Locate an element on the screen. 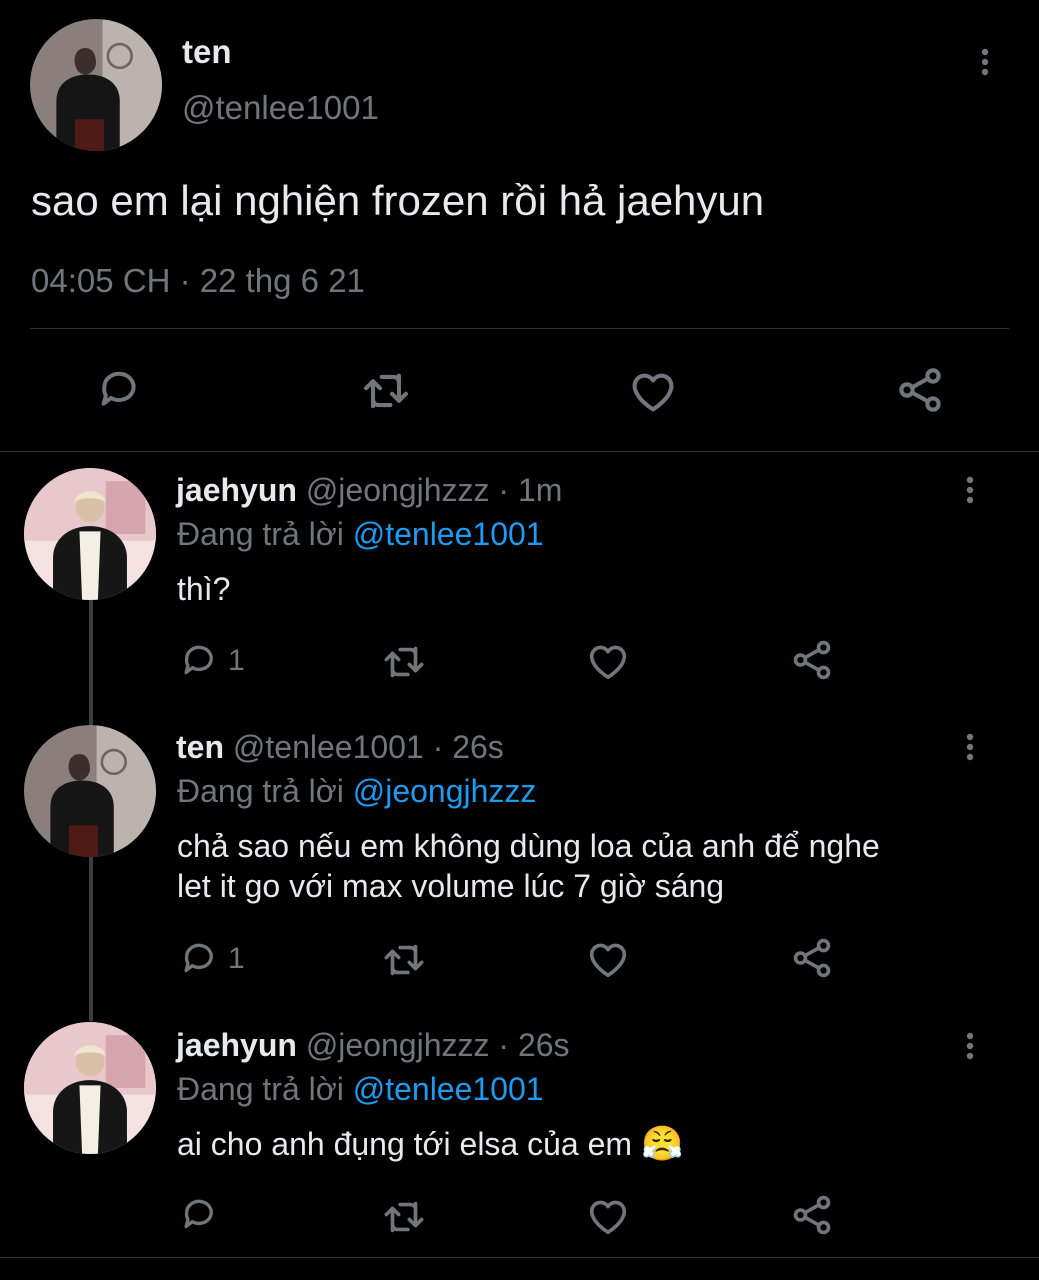  reply-text: thì? is located at coordinates (204, 589).